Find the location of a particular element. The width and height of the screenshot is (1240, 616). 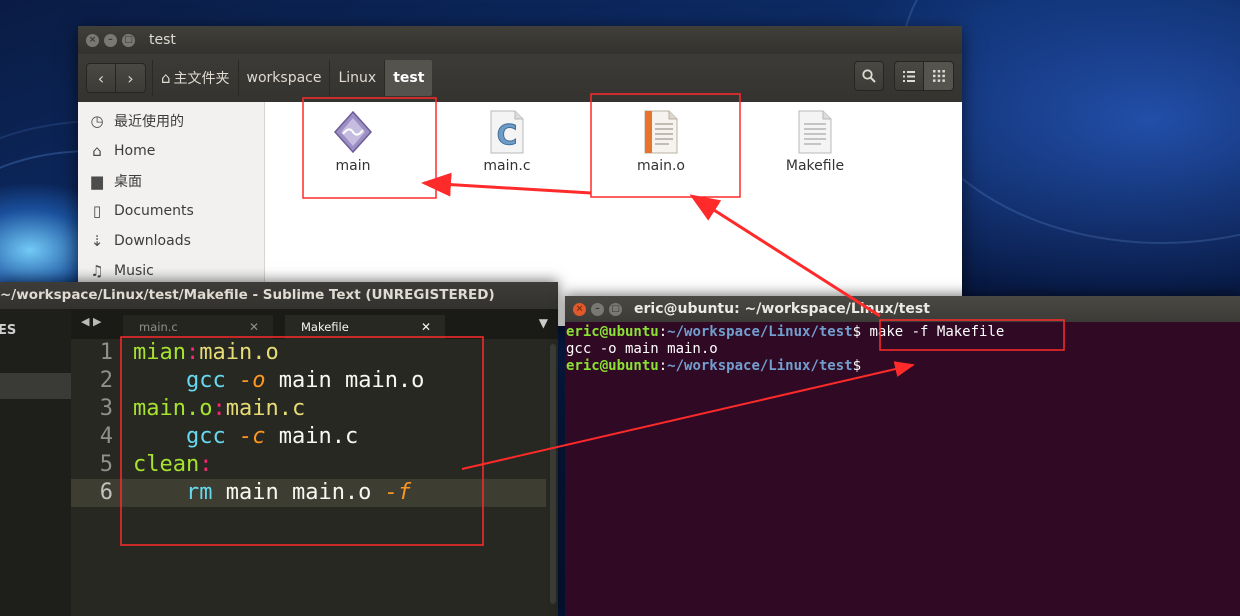

line-number: 4 is located at coordinates (106, 436).